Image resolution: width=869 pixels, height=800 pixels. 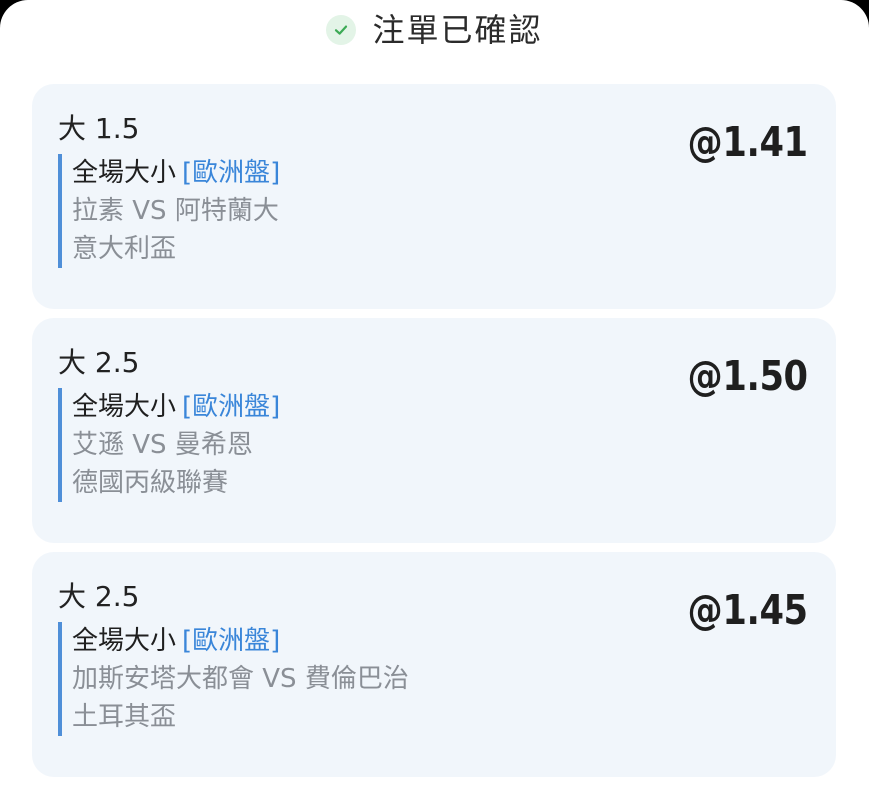 I want to click on match-teams: 艾遜 VS 曼希恩, so click(x=162, y=445).